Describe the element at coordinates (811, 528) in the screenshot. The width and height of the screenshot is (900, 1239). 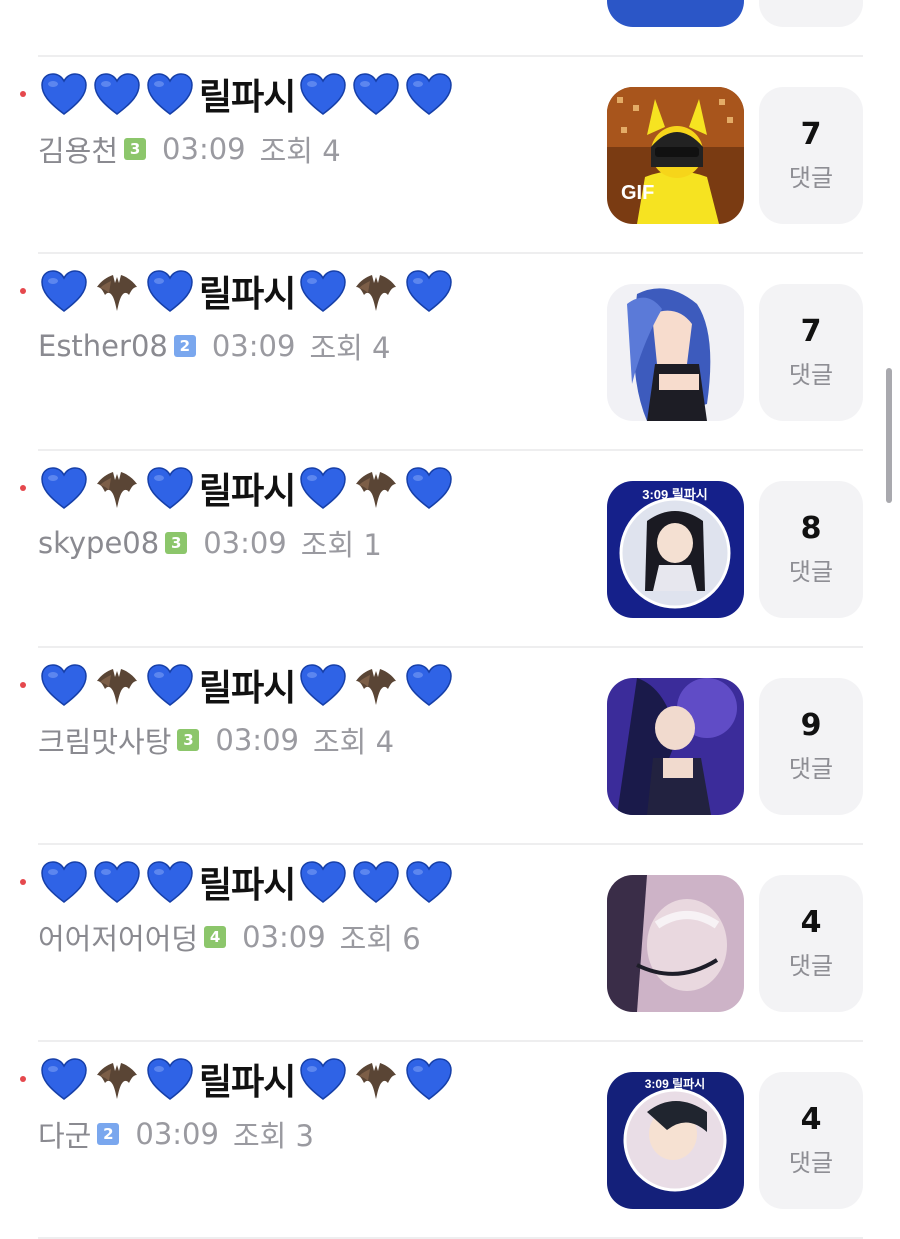
I see `comment-count: 8` at that location.